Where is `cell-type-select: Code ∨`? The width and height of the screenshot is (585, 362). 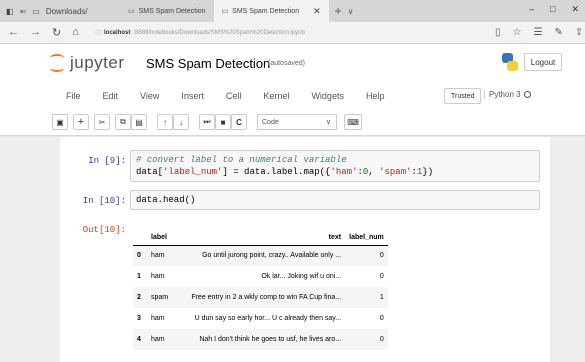
cell-type-select: Code ∨ is located at coordinates (297, 122).